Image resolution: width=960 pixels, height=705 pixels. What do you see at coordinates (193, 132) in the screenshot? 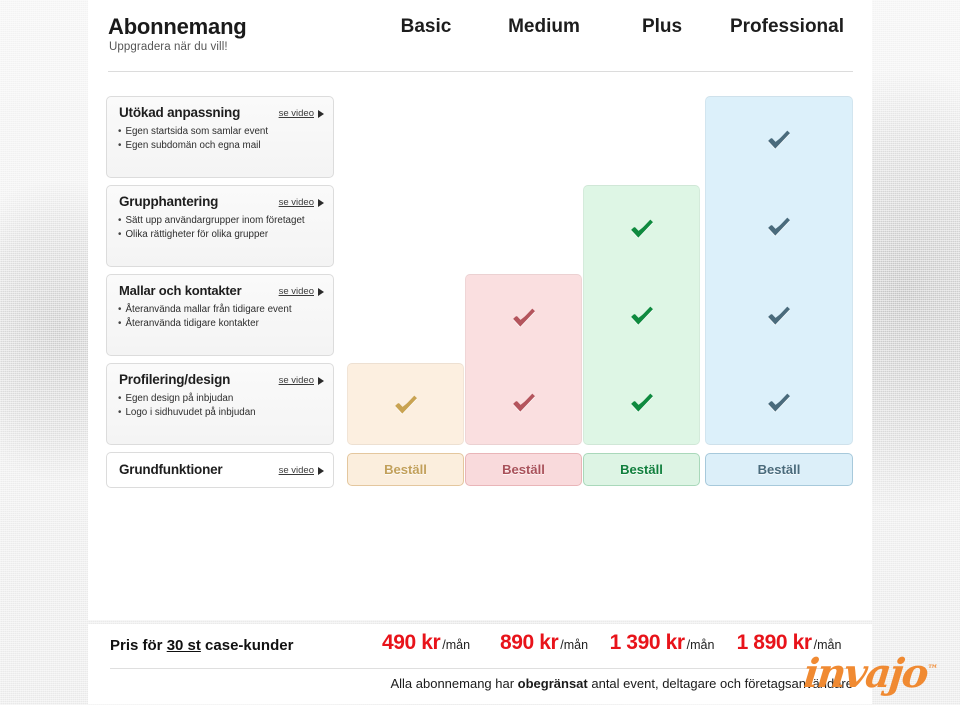
I see `feature-bullet: Egen startsida som samlar event` at bounding box center [193, 132].